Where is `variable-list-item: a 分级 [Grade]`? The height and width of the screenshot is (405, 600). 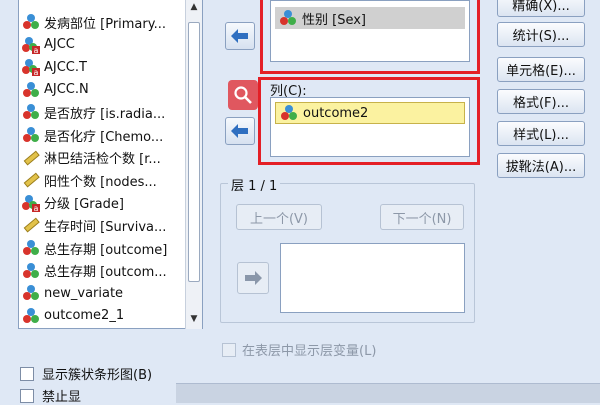 variable-list-item: a 分级 [Grade] is located at coordinates (102, 203).